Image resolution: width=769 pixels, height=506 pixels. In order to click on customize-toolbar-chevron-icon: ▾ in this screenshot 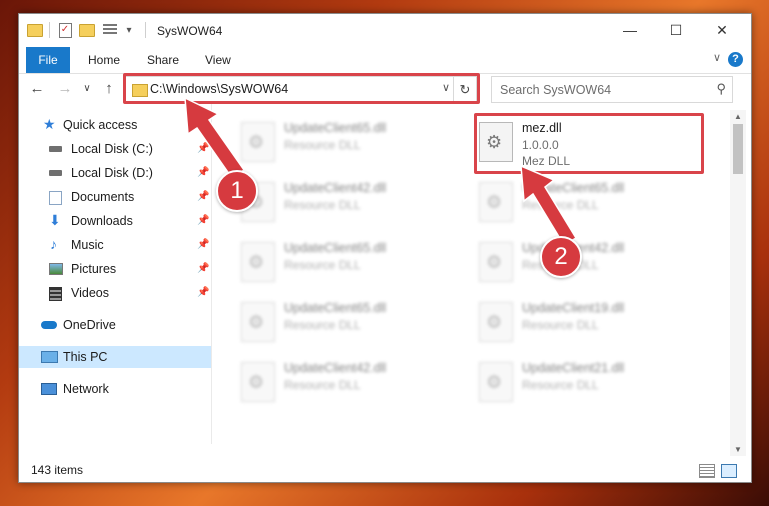, I will do `click(129, 30)`.